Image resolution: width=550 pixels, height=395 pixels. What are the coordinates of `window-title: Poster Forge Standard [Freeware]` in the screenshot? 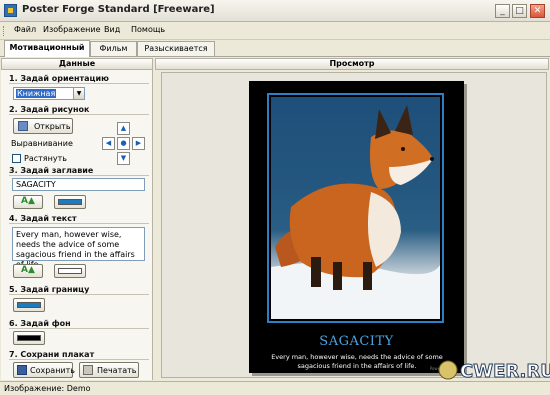 It's located at (118, 9).